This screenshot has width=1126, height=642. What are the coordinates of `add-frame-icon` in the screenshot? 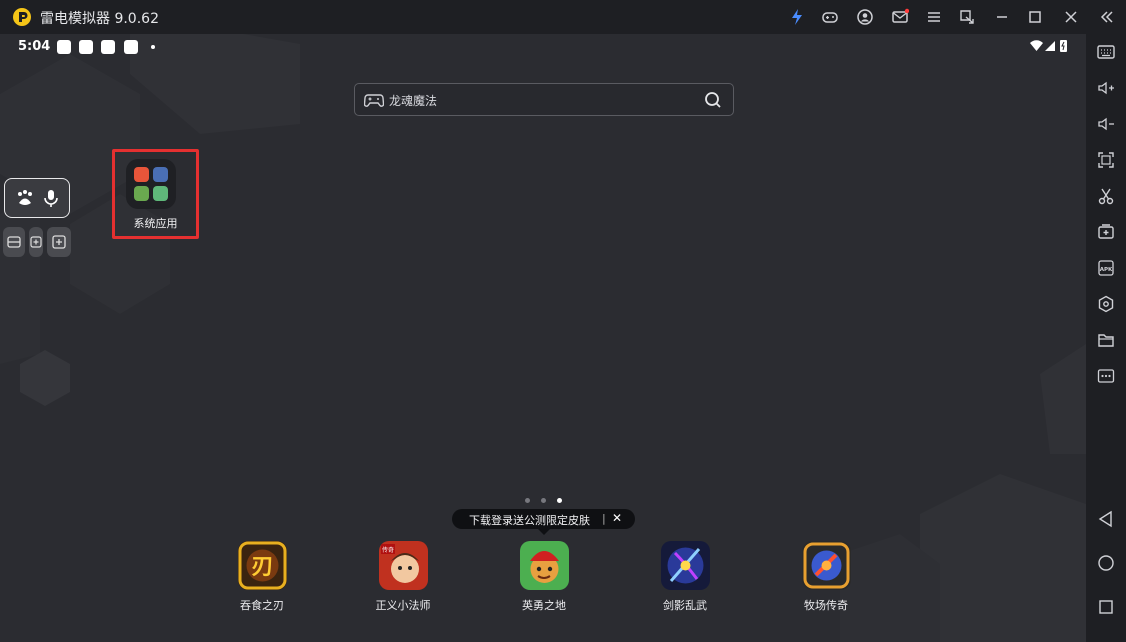 It's located at (36, 242).